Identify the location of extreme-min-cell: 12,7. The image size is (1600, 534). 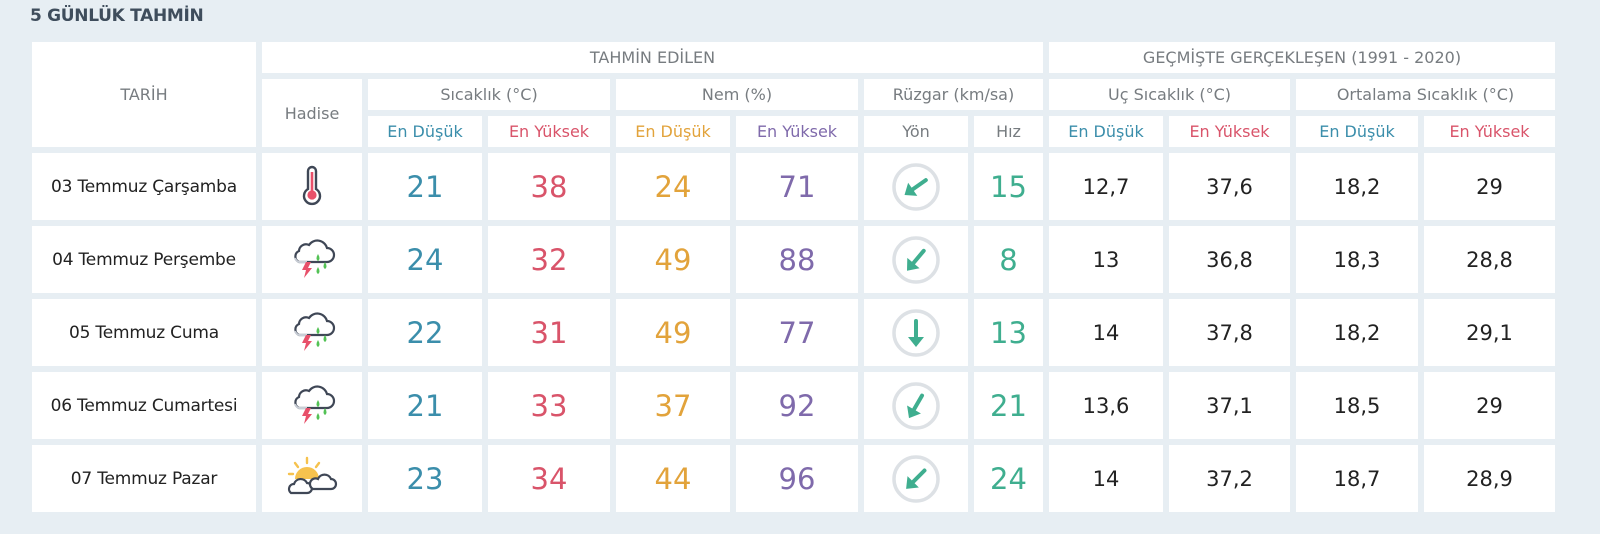
(1106, 186).